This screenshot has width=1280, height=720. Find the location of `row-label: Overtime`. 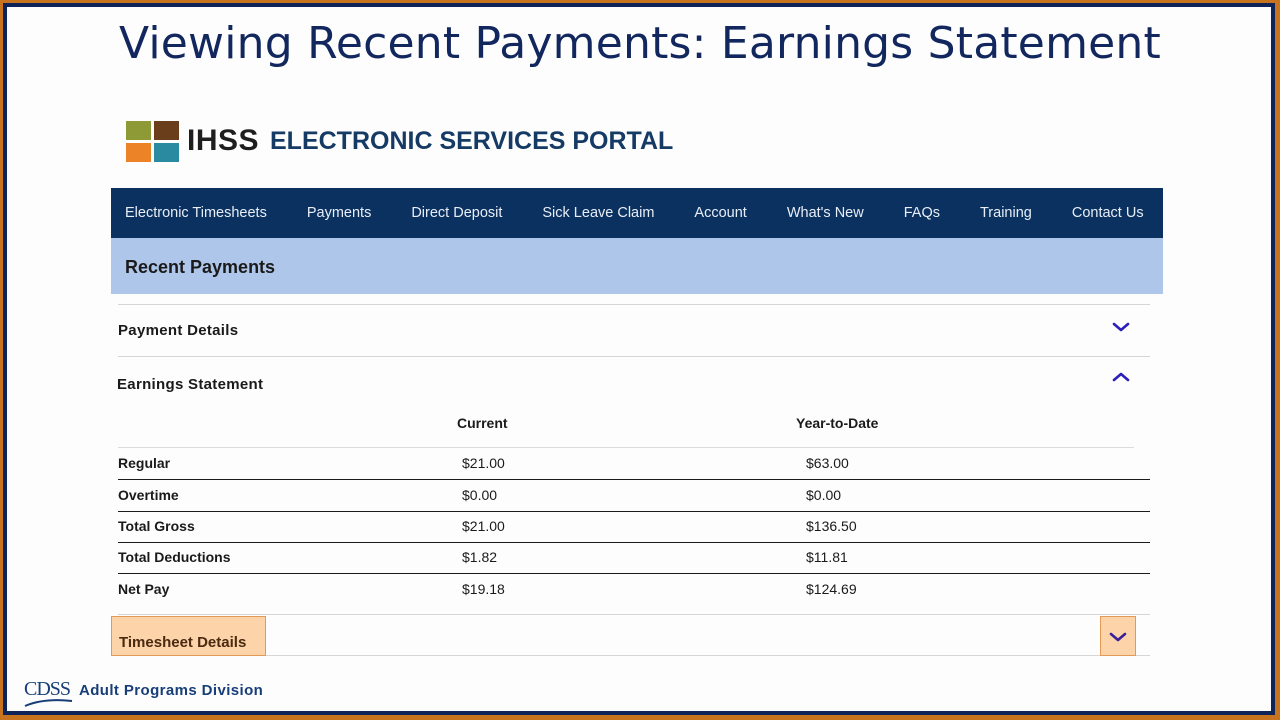

row-label: Overtime is located at coordinates (148, 495).